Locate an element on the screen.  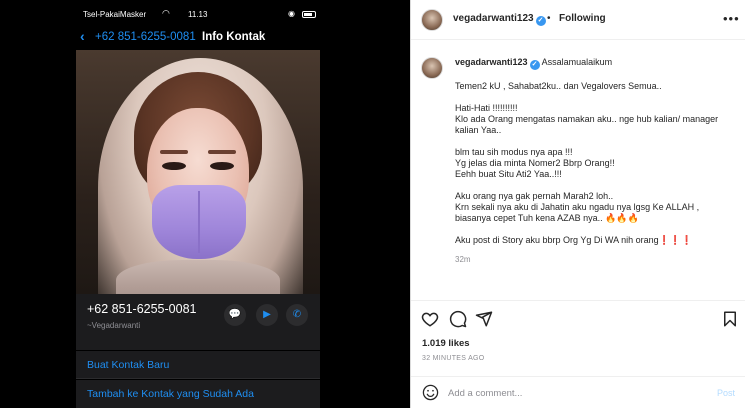
battery-icon is located at coordinates (309, 14).